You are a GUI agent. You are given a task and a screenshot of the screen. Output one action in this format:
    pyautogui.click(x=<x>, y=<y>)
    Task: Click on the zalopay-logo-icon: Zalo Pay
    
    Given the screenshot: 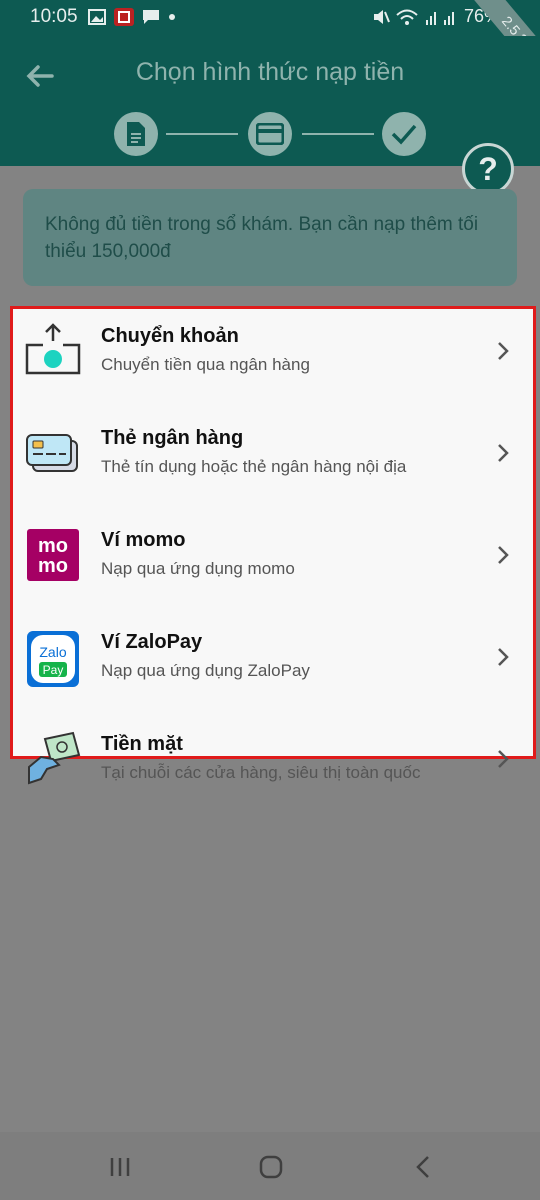 What is the action you would take?
    pyautogui.click(x=53, y=659)
    